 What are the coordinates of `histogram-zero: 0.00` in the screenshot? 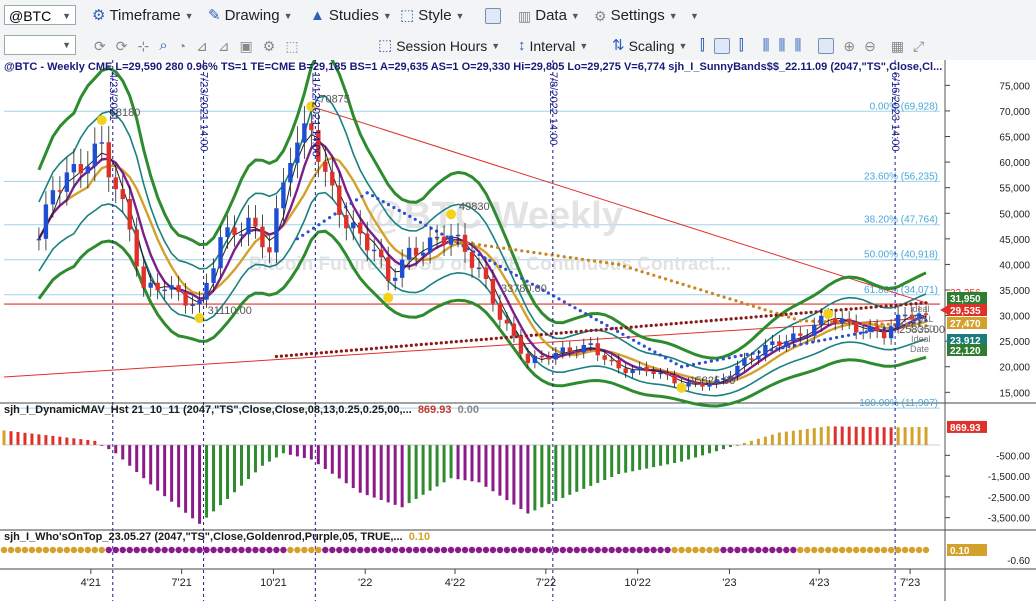 It's located at (468, 410).